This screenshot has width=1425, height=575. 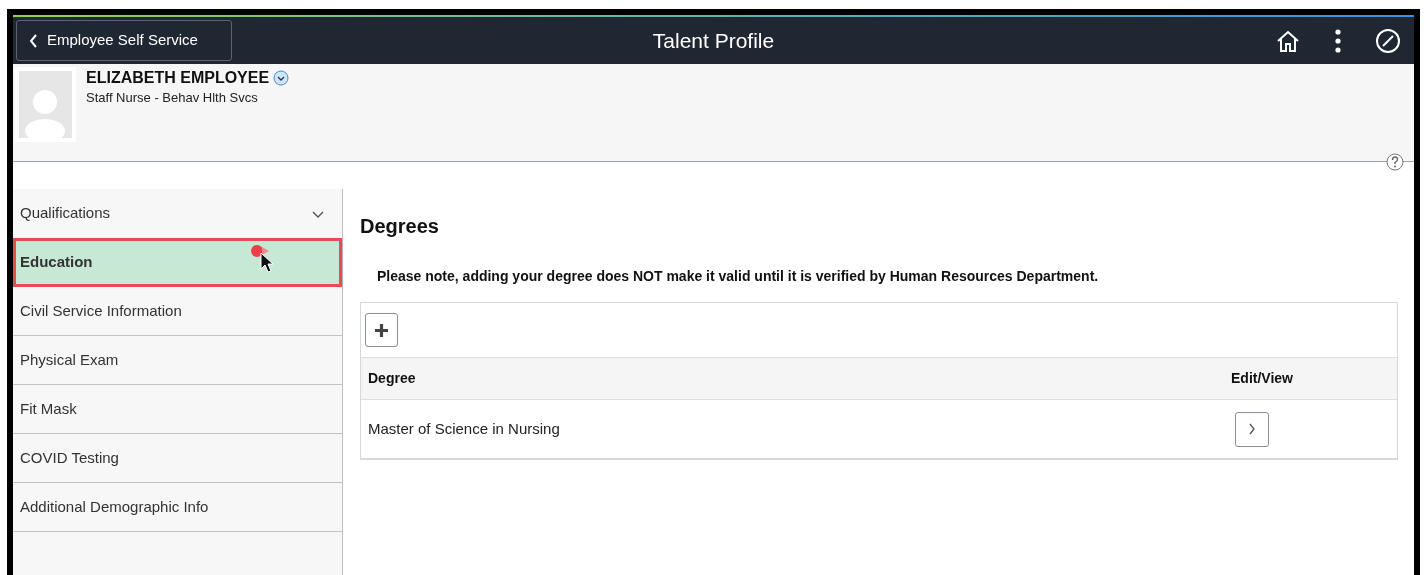 I want to click on edit-view-button, so click(x=1252, y=429).